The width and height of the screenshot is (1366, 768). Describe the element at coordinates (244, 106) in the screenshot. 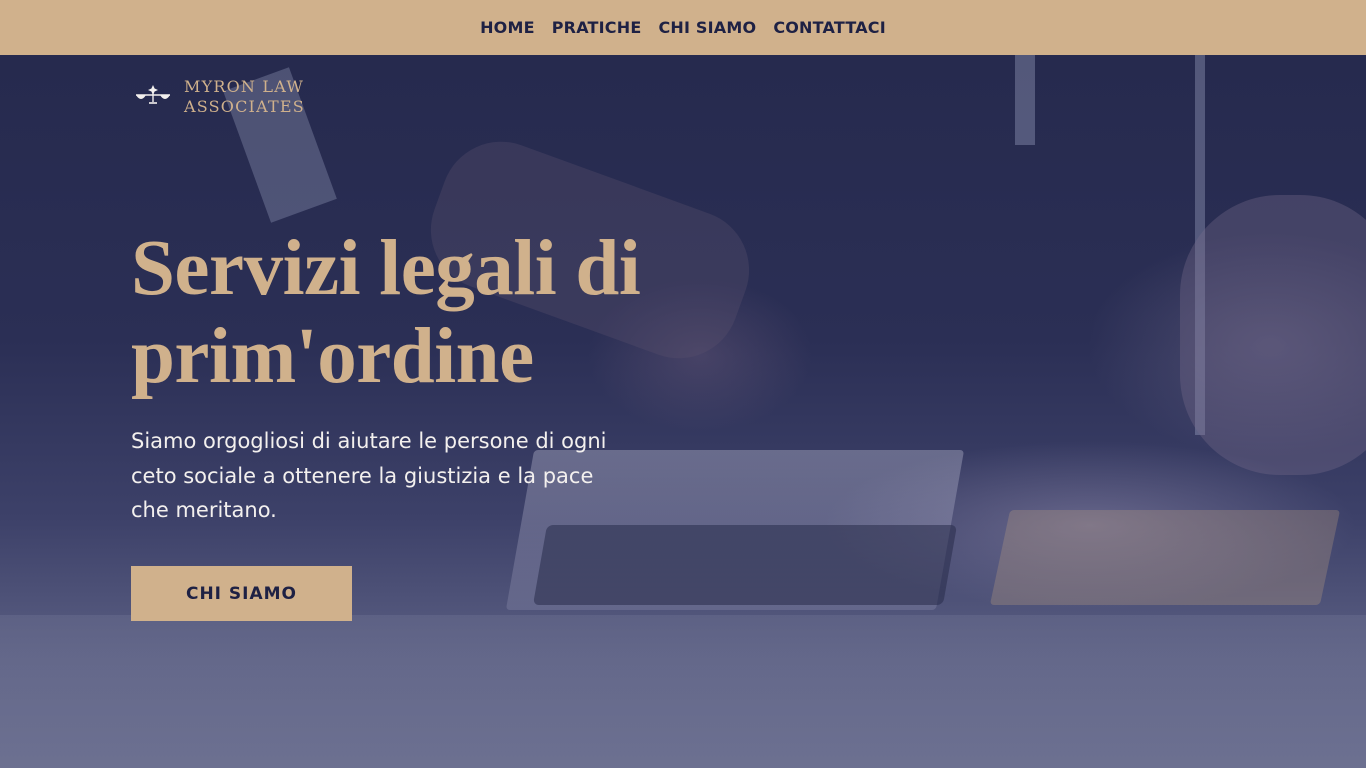

I see `brand-name-line2: ASSOCIATES` at that location.